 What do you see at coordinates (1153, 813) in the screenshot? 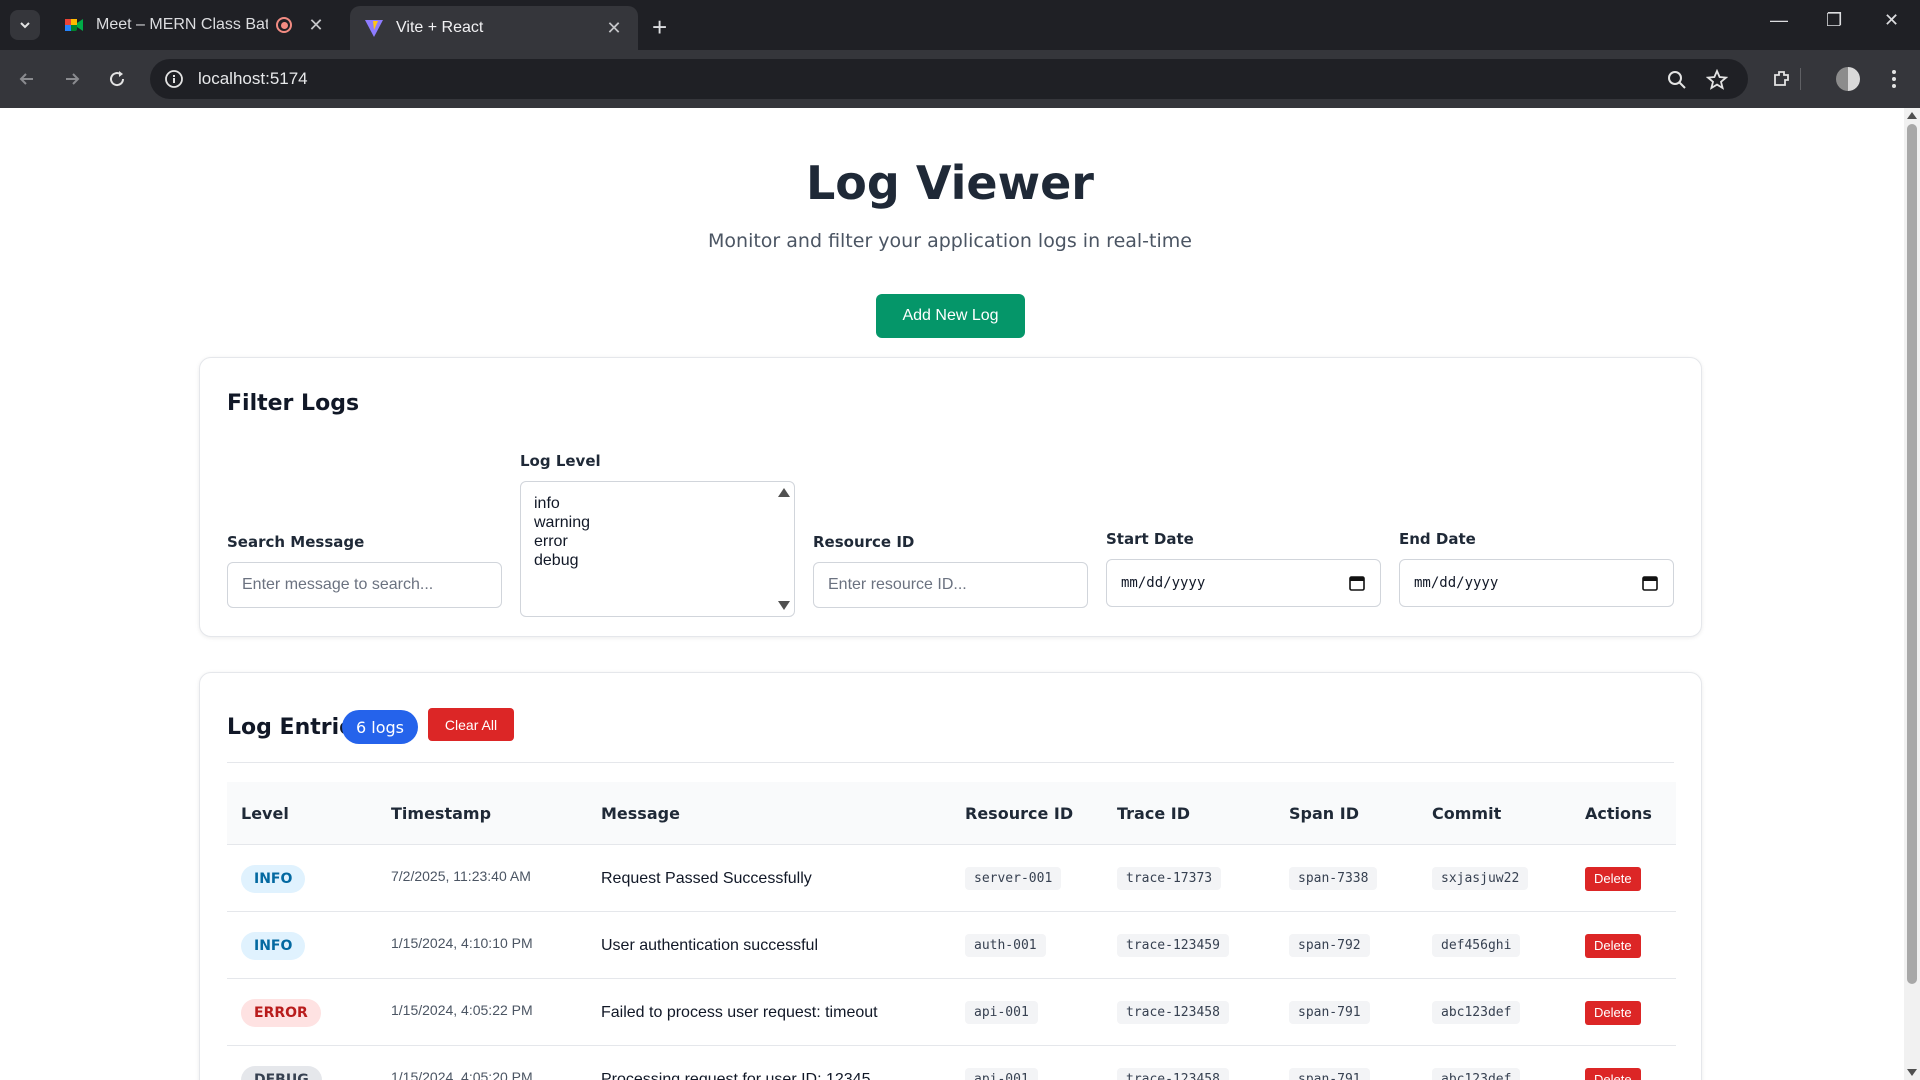
I see `column-header-trace-id: Trace ID` at bounding box center [1153, 813].